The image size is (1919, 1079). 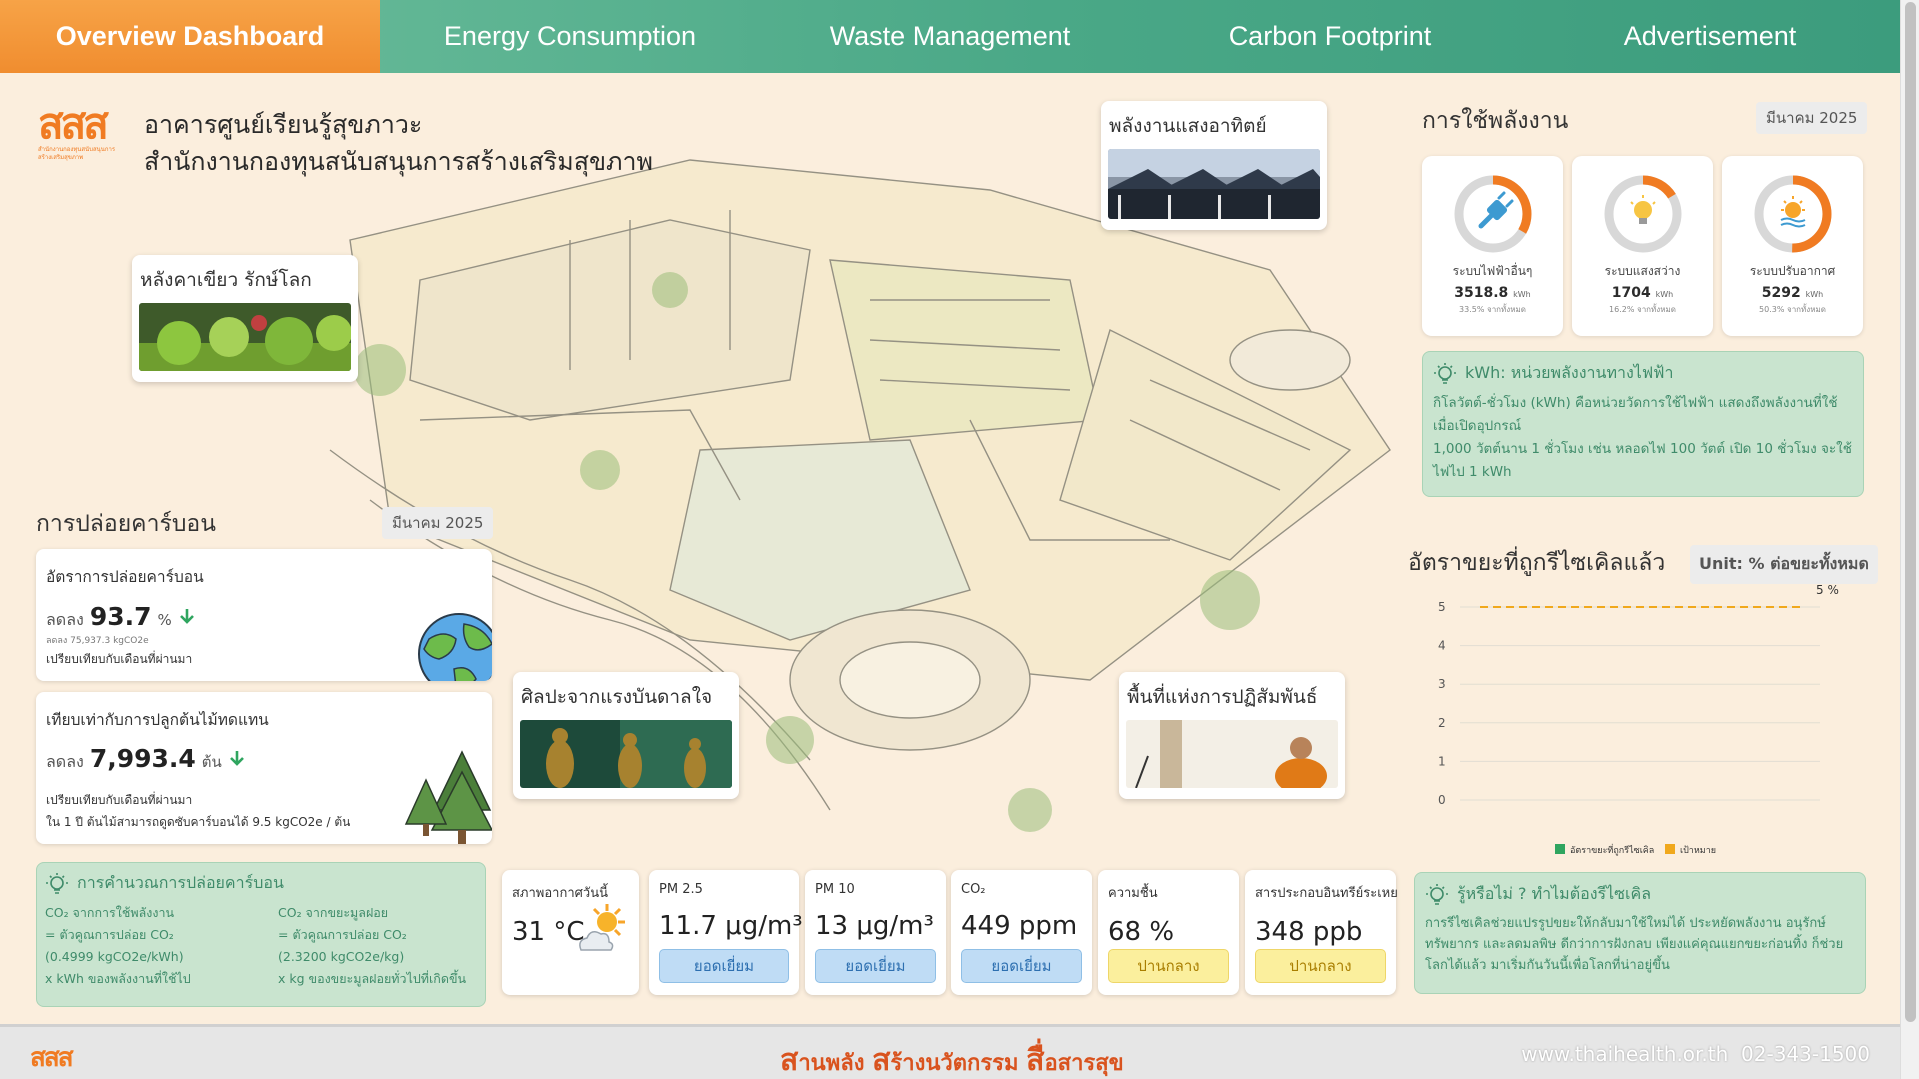 I want to click on y-tick-label: 3, so click(x=1442, y=684).